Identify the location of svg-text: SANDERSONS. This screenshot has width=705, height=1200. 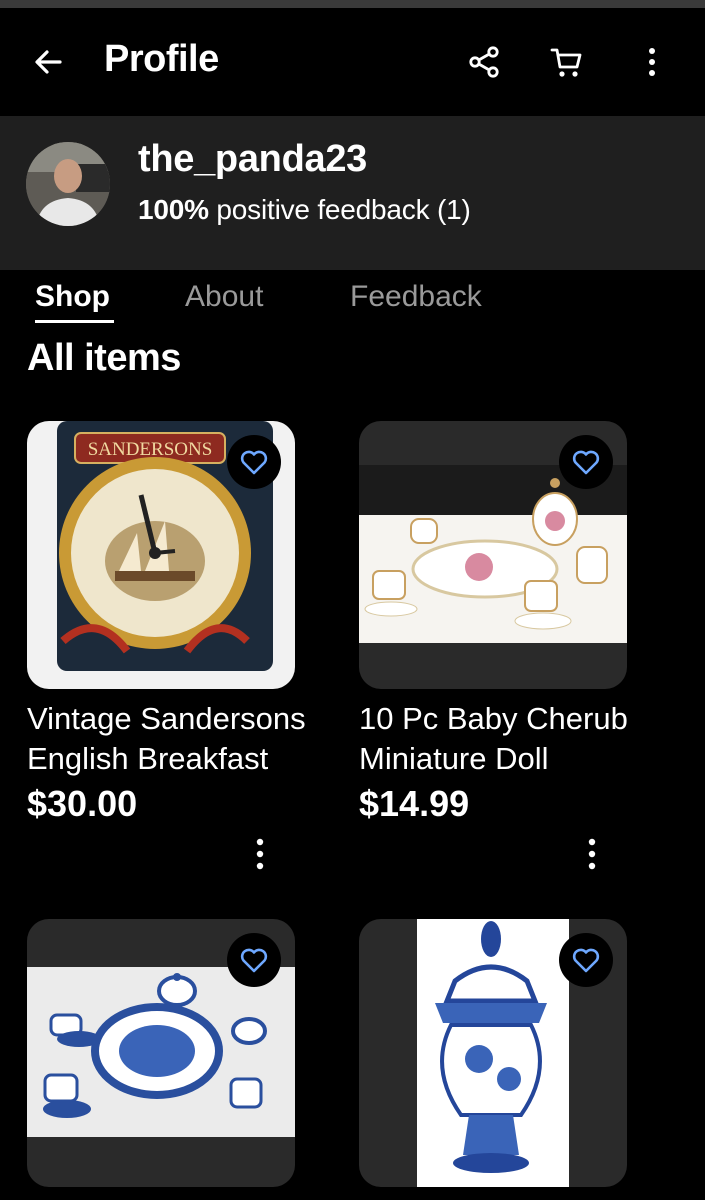
(150, 449).